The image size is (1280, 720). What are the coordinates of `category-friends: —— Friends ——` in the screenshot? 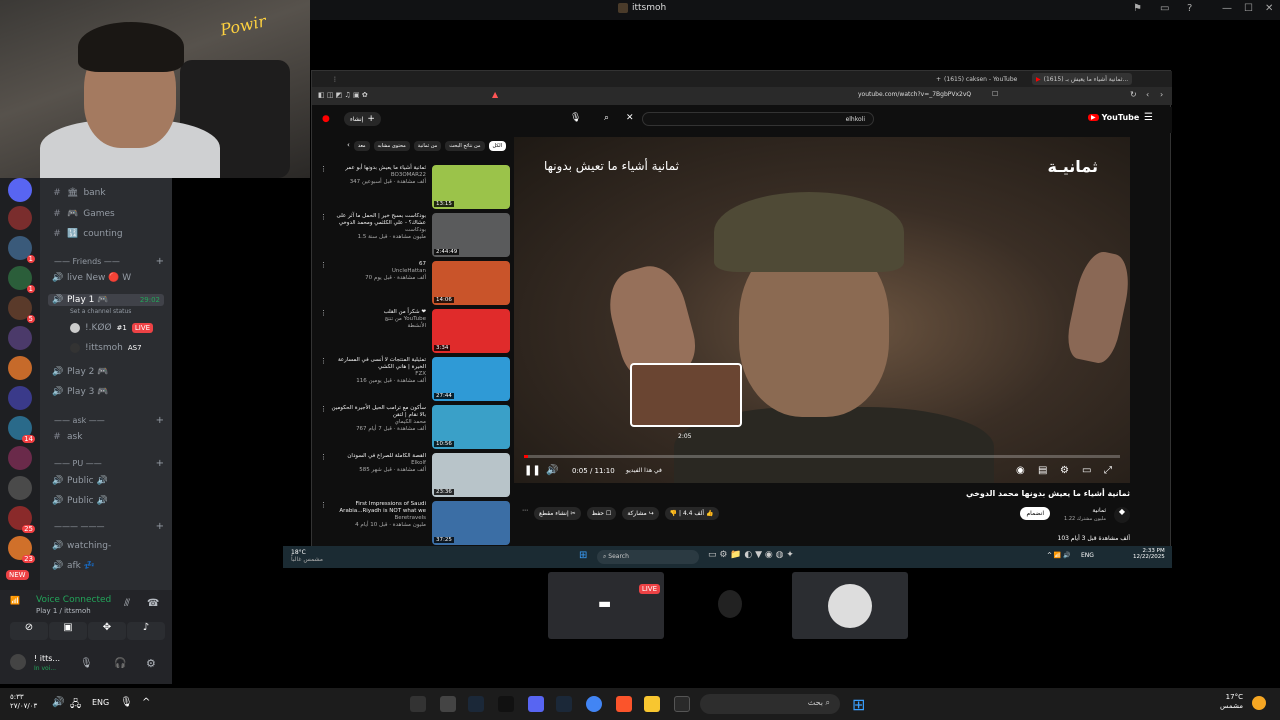 It's located at (87, 261).